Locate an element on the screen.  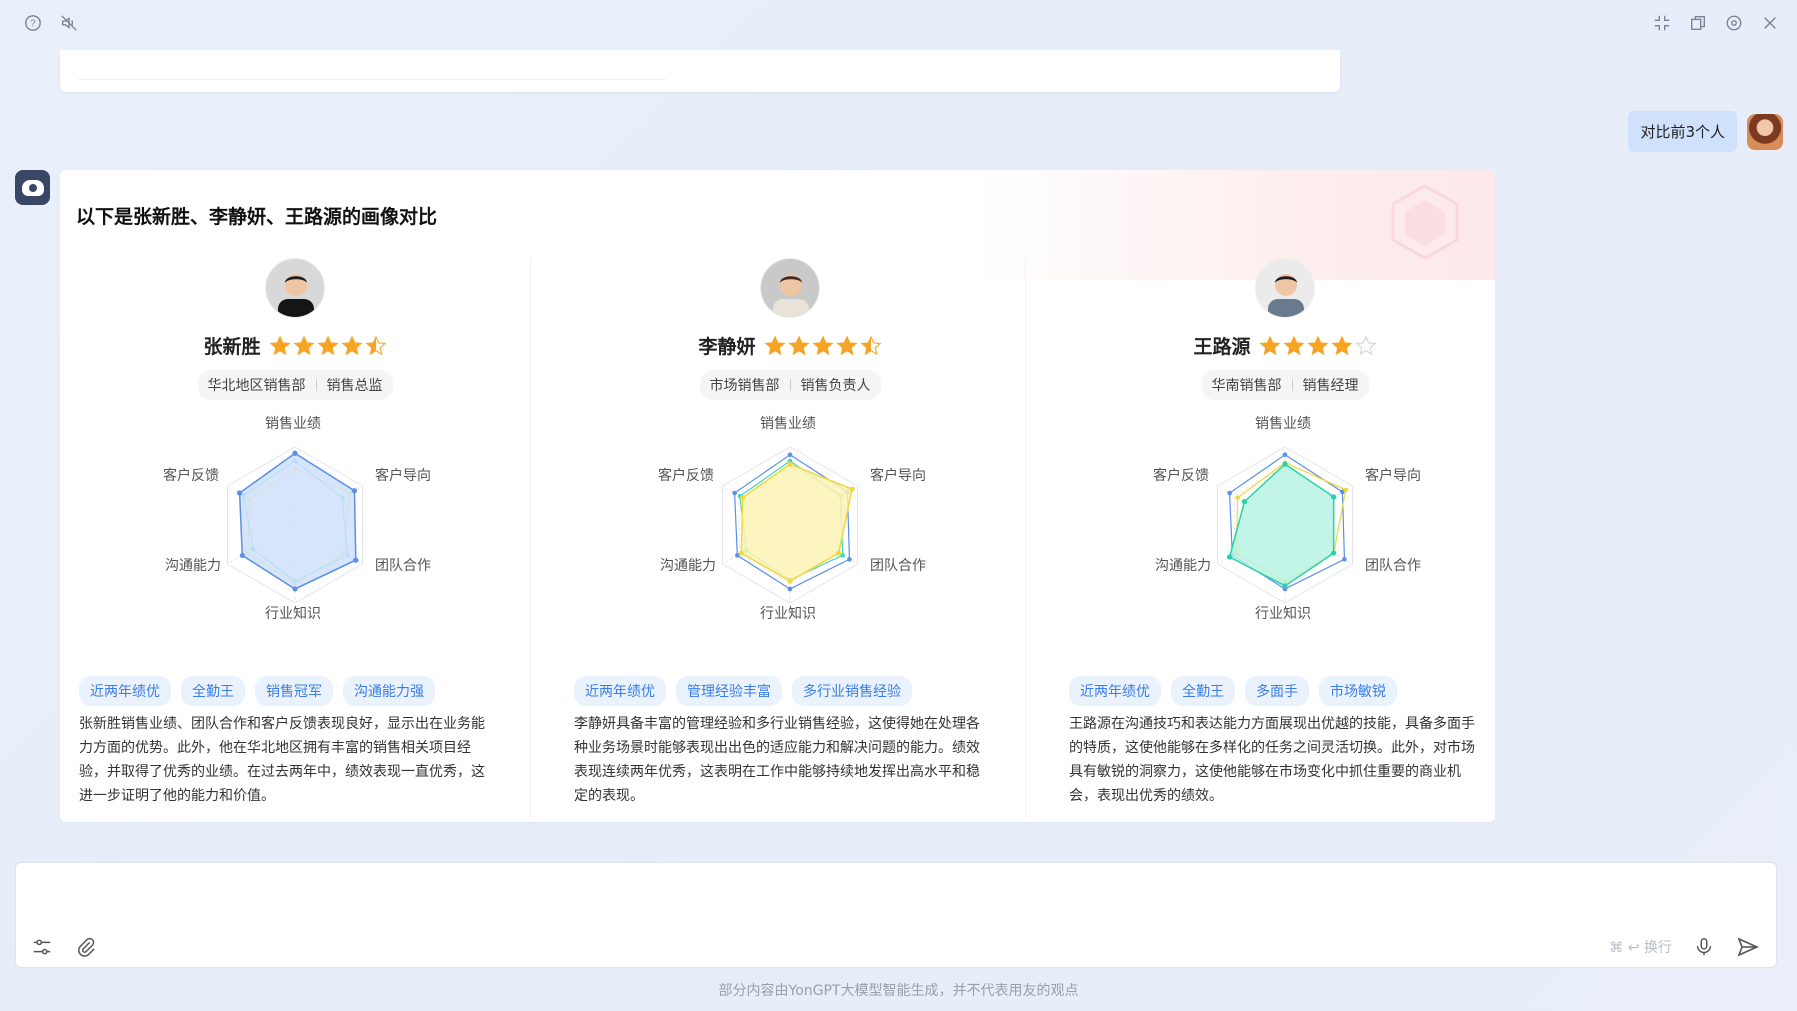
dept-label: 市场销售部 is located at coordinates (744, 386).